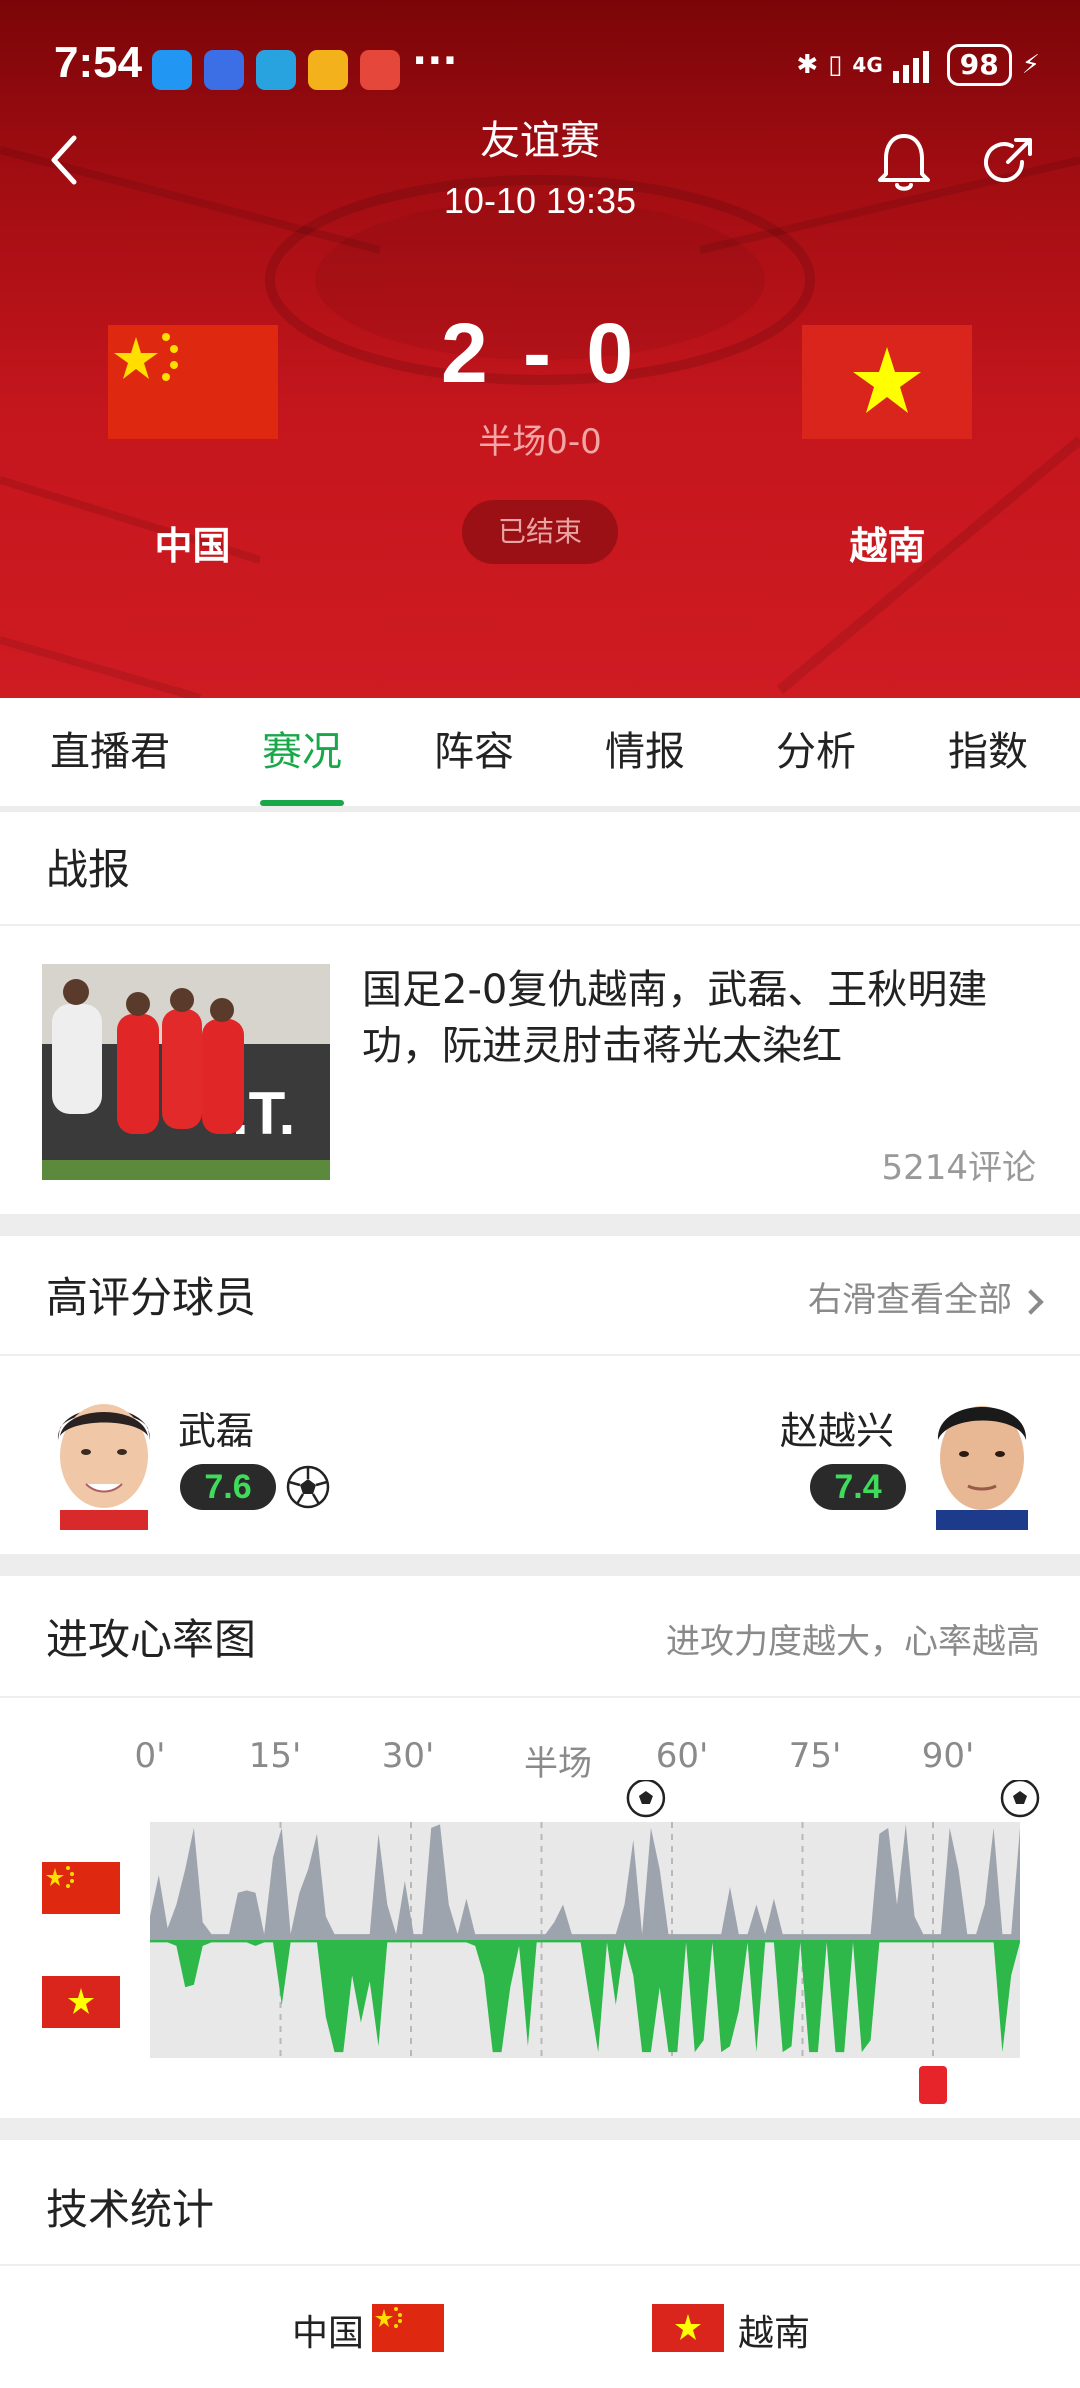  I want to click on system-status: ✱ ▯ 4G 98 ⚡, so click(918, 65).